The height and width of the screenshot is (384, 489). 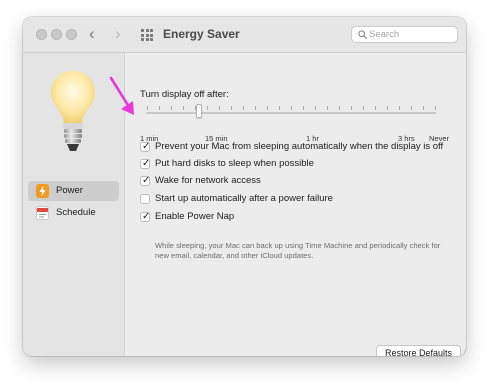 What do you see at coordinates (69, 190) in the screenshot?
I see `sidebar-item-label: Power` at bounding box center [69, 190].